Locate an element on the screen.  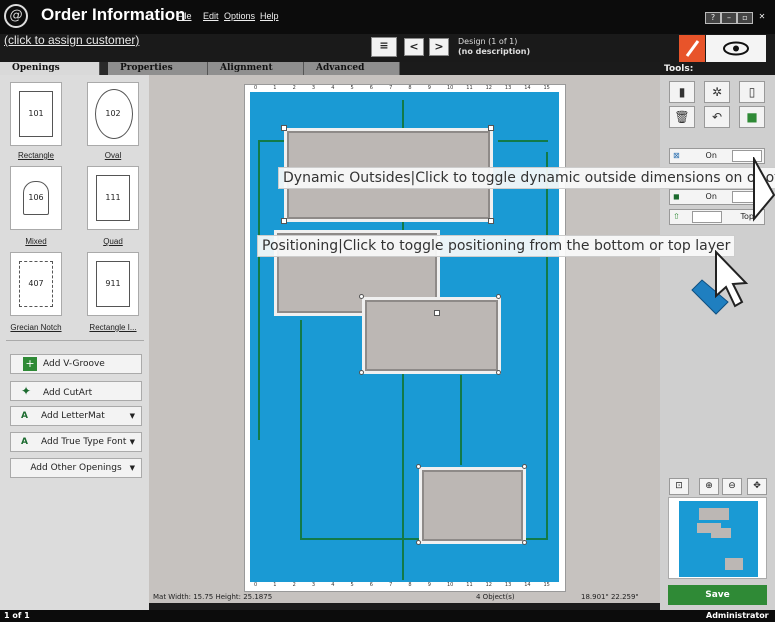
opening-rectangle-i: 911 is located at coordinates (113, 284).